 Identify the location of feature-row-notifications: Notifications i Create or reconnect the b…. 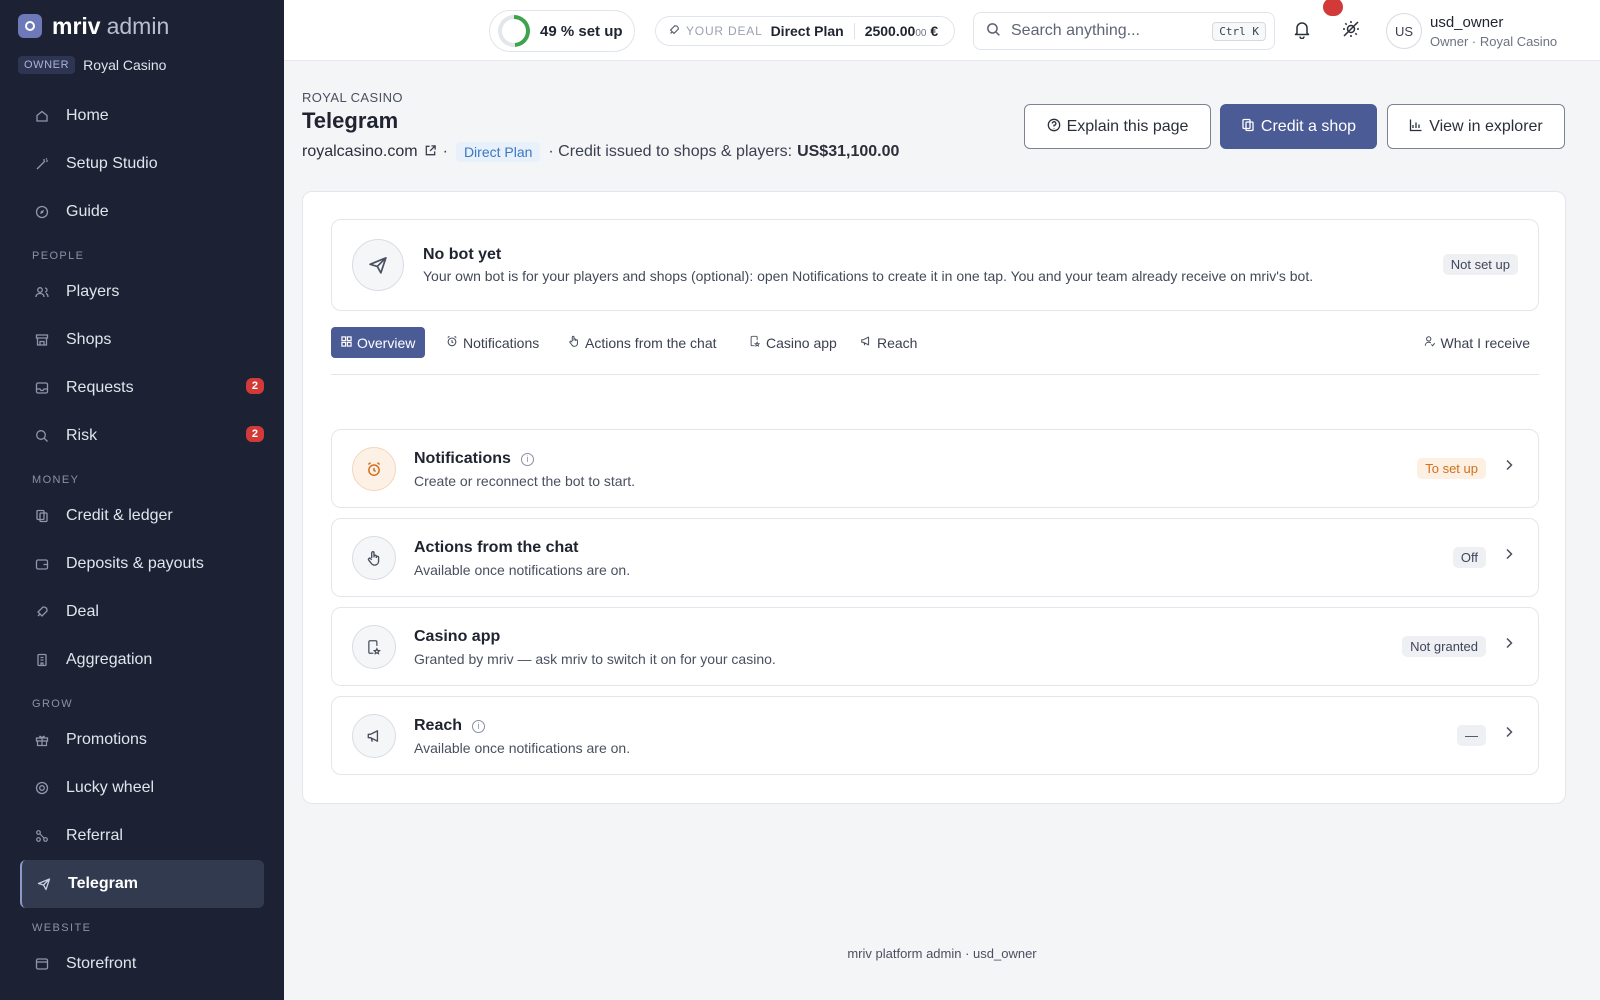
(935, 468).